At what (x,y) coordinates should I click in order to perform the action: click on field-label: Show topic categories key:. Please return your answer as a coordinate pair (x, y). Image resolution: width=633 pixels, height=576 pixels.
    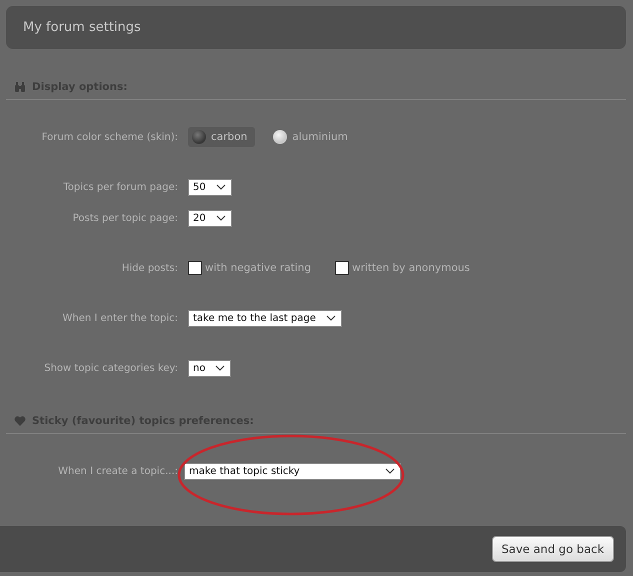
    Looking at the image, I should click on (110, 368).